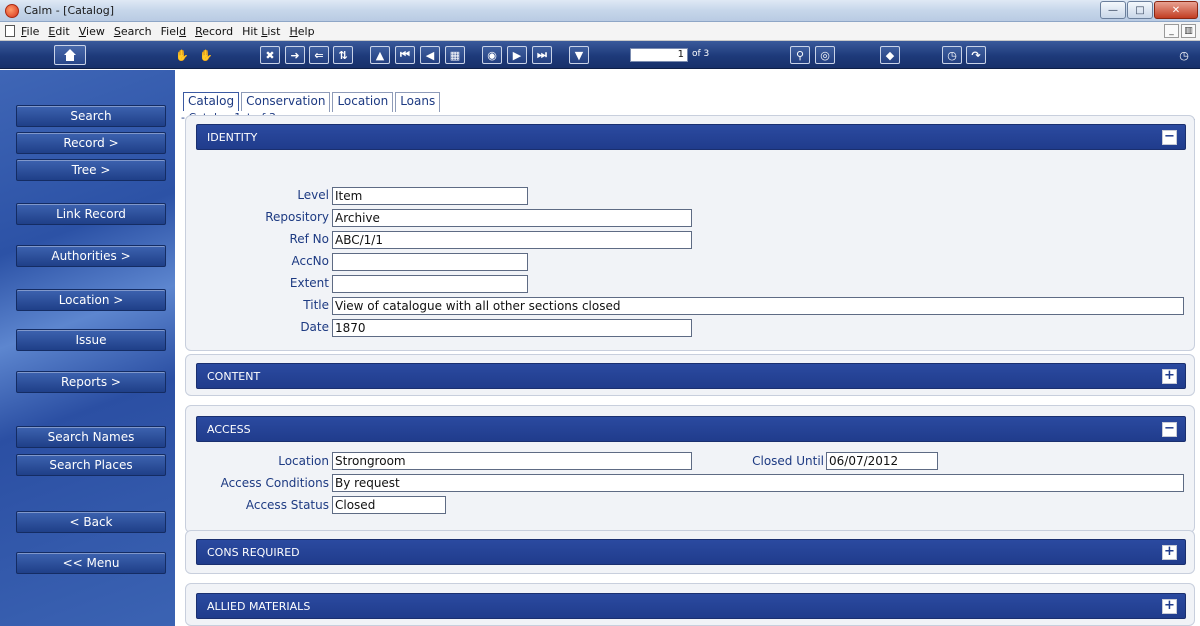 This screenshot has width=1200, height=626. What do you see at coordinates (91, 214) in the screenshot?
I see `link-record-button: Link Record` at bounding box center [91, 214].